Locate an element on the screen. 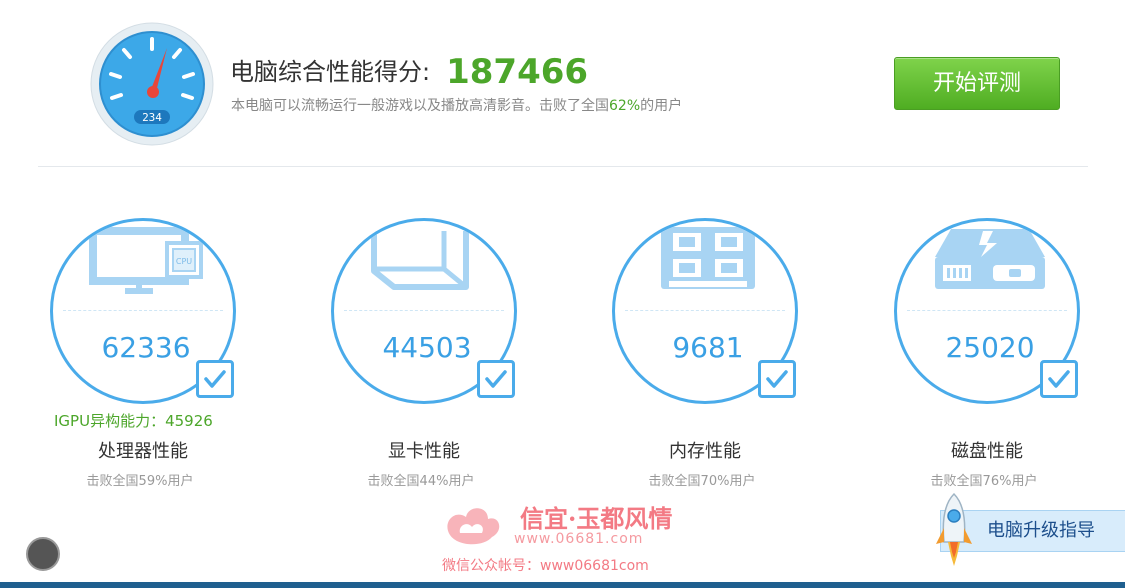 The width and height of the screenshot is (1125, 588). total-score: 187466 is located at coordinates (517, 72).